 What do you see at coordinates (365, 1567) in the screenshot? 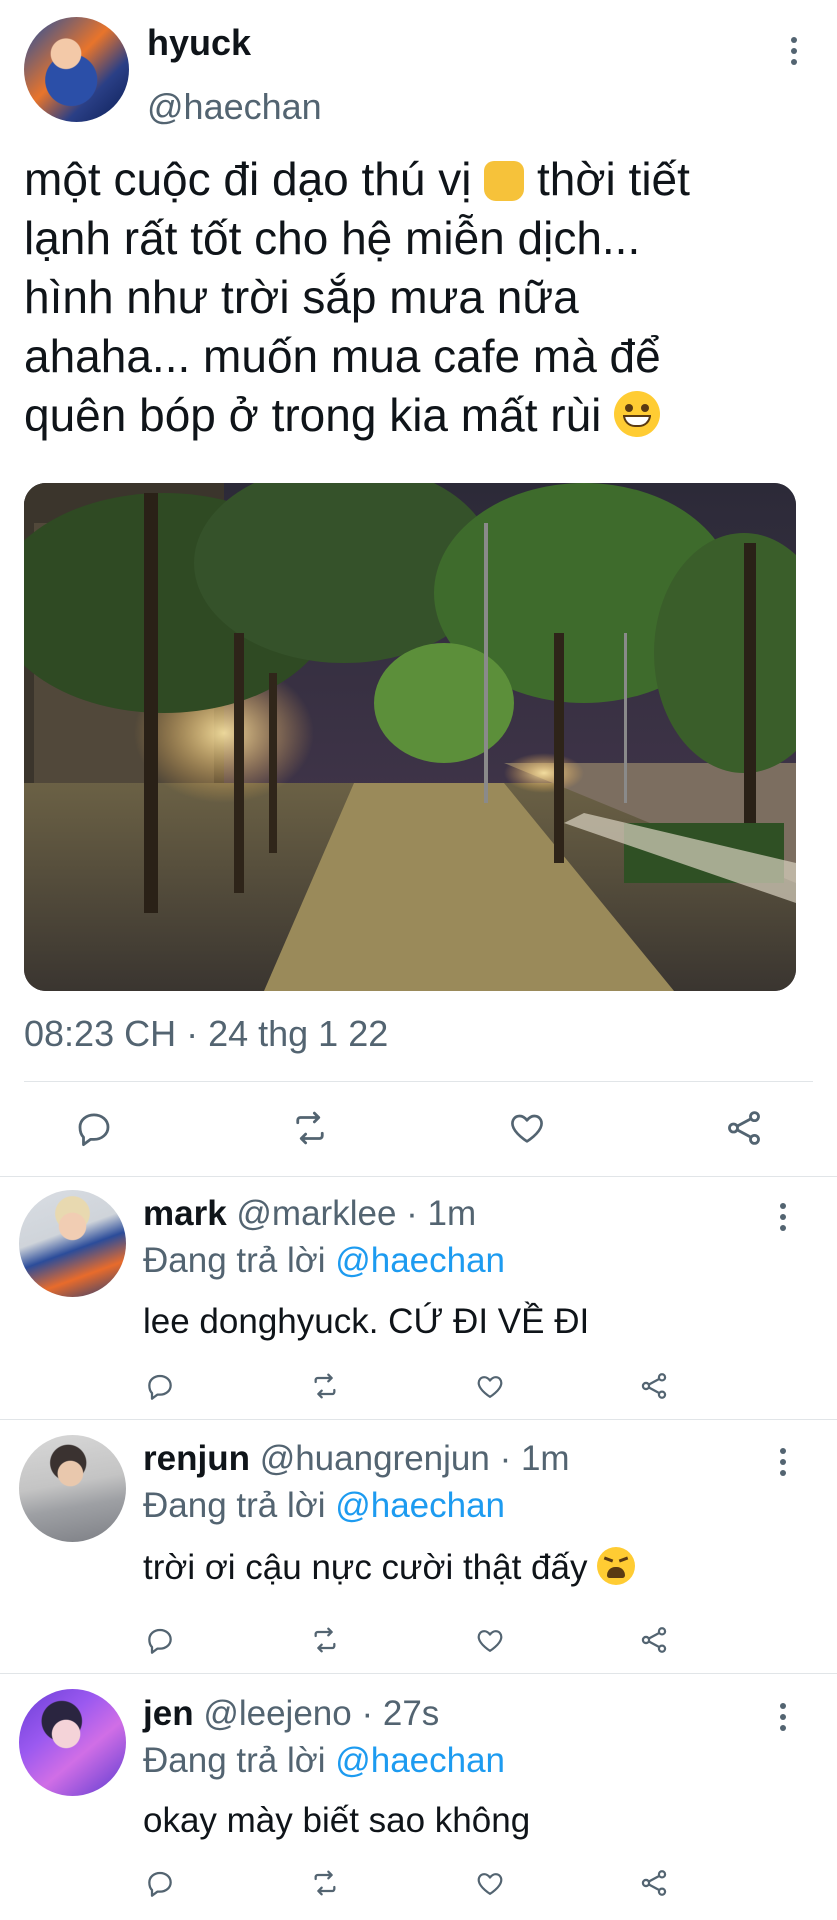
I see `reply-text-content: trời ơi cậu nực cười thật đấy` at bounding box center [365, 1567].